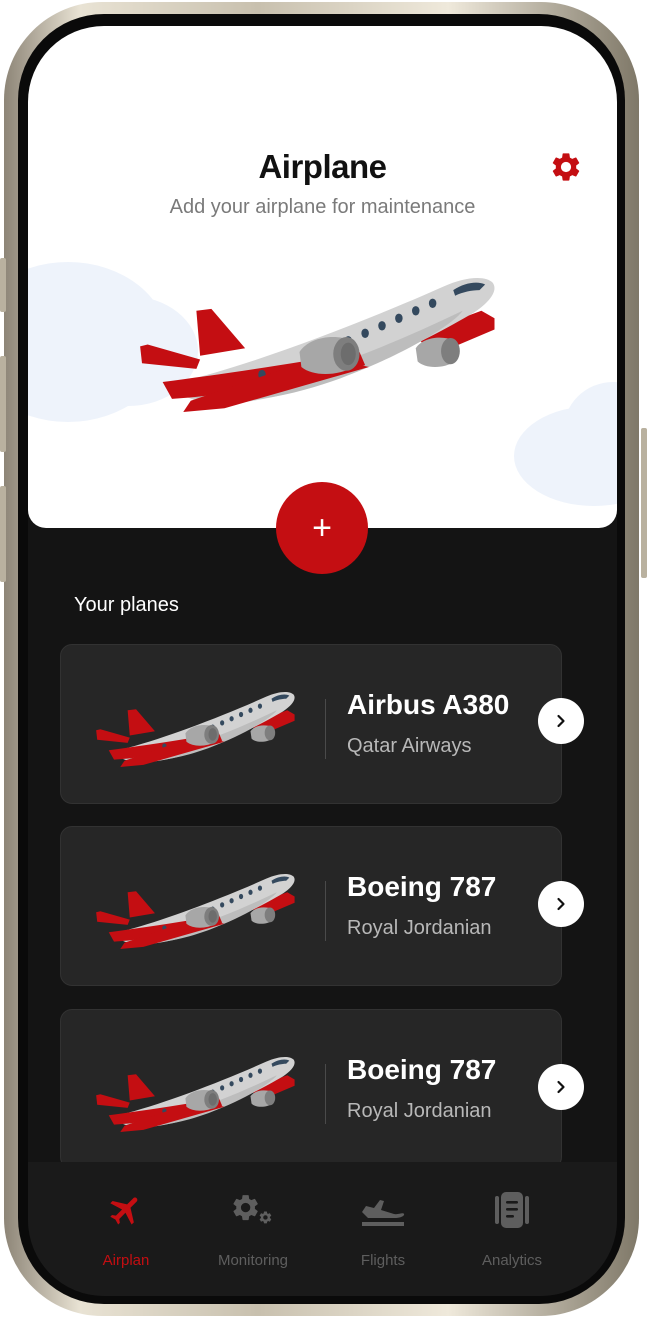  I want to click on hero-airplane-illustration, so click(322, 337).